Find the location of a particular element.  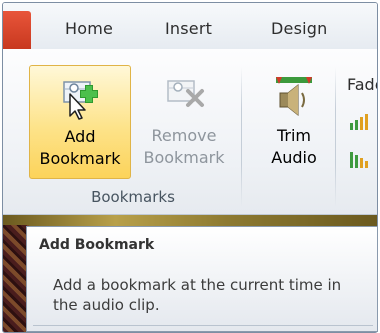

remove-bookmark-label-line1: Remove is located at coordinates (184, 135).